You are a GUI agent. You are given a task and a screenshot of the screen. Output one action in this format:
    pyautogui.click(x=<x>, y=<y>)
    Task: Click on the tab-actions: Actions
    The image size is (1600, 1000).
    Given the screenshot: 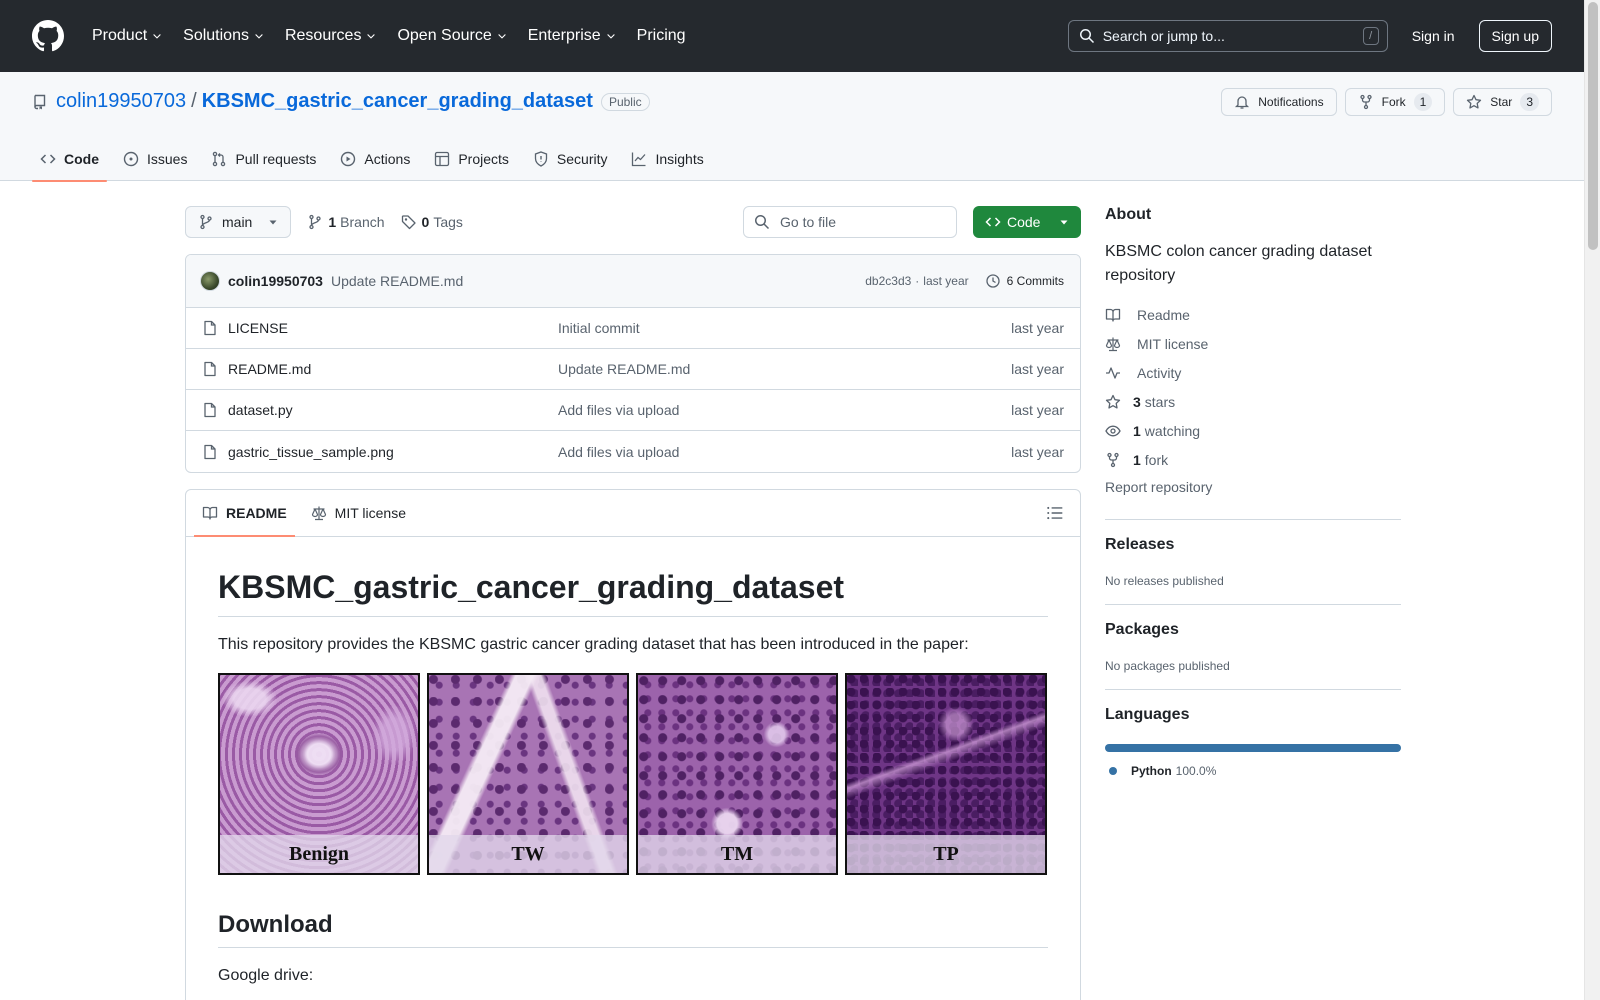 What is the action you would take?
    pyautogui.click(x=375, y=158)
    